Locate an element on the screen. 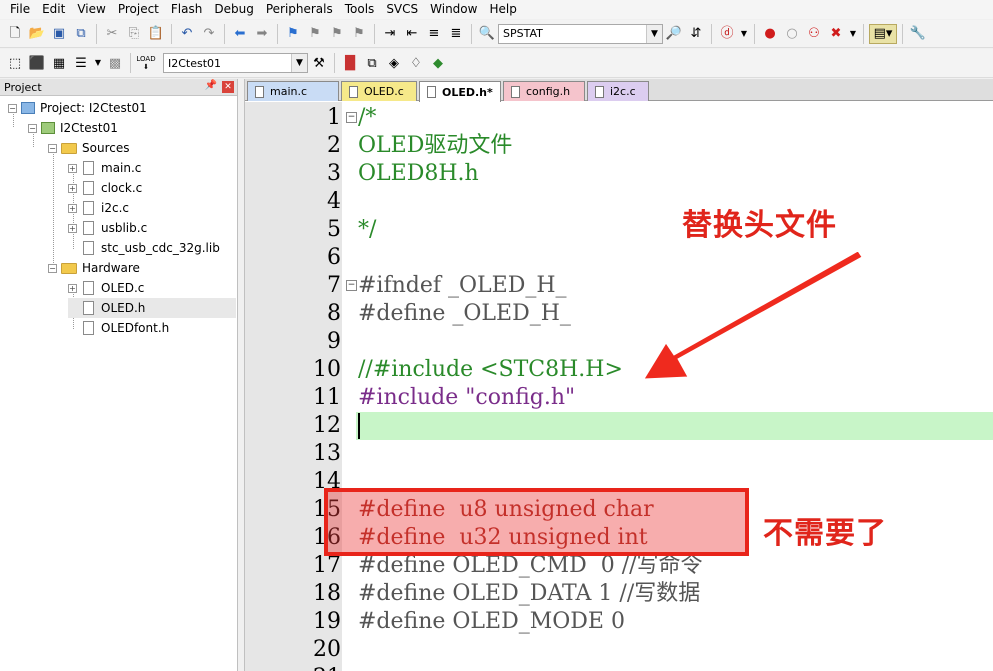 The image size is (993, 671). file-icon is located at coordinates (88, 328).